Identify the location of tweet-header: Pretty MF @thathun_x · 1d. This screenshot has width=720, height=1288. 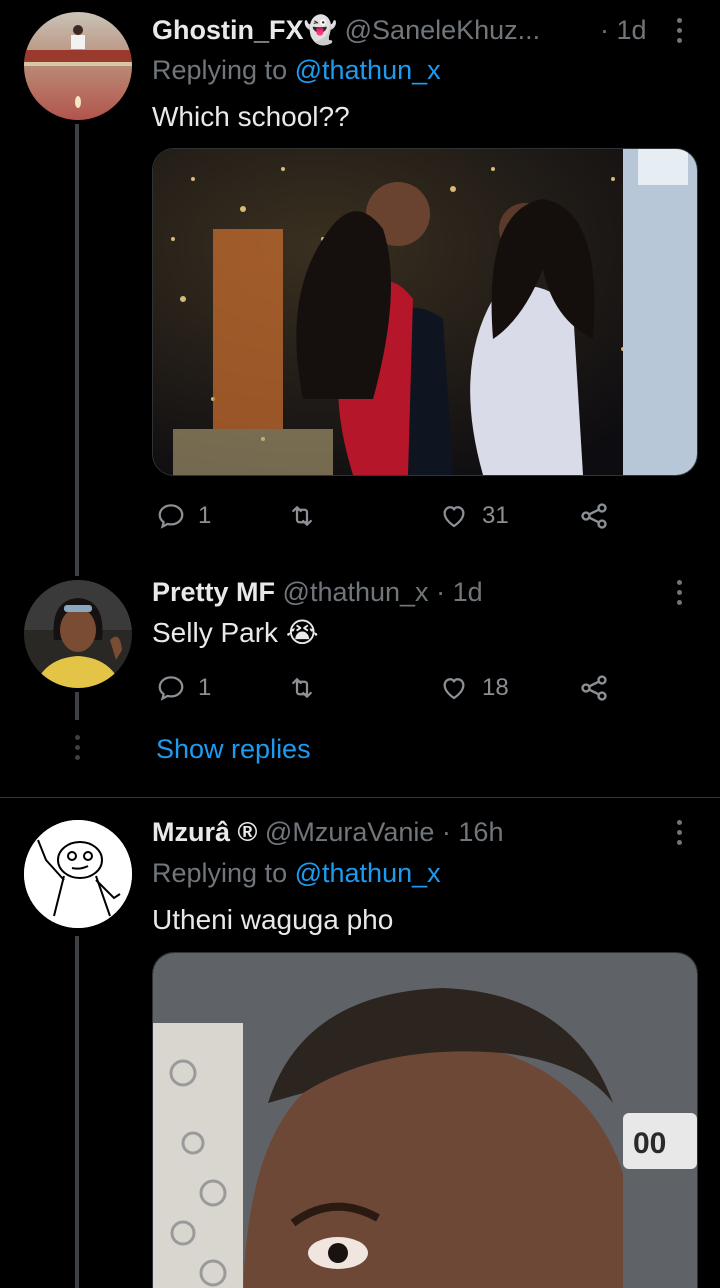
(317, 592).